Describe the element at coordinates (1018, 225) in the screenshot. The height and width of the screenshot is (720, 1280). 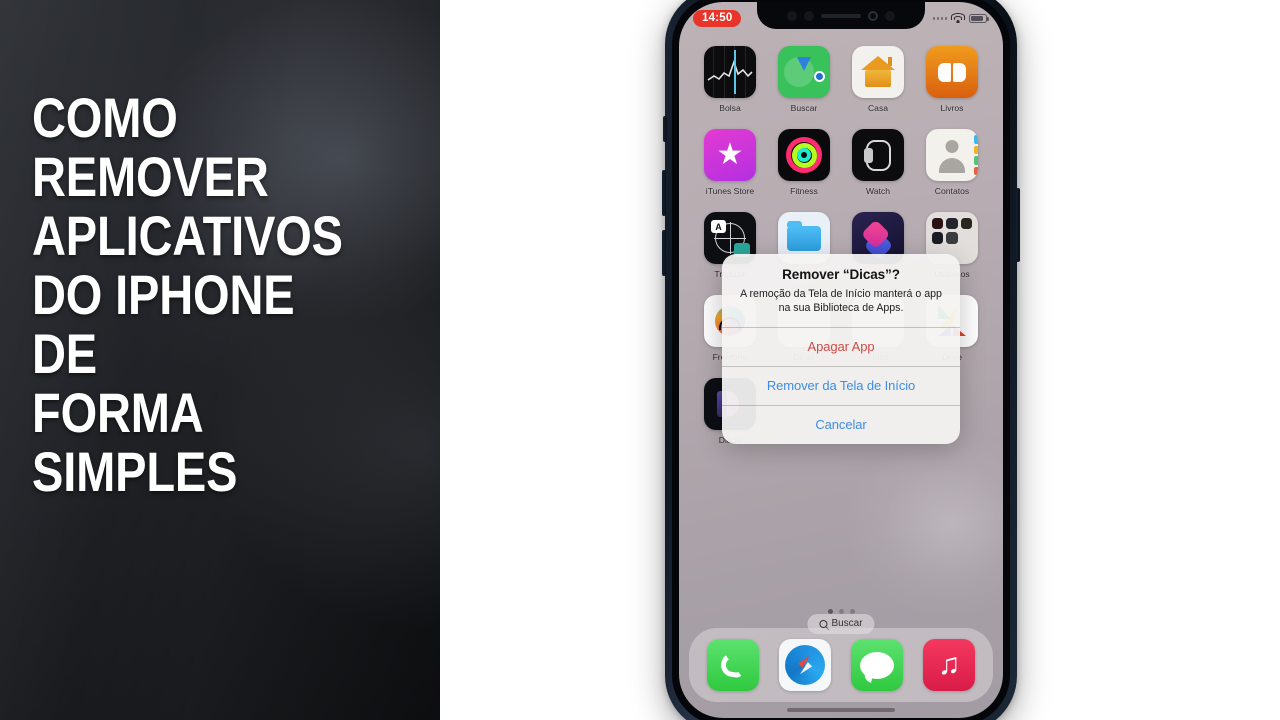
I see `power-button` at that location.